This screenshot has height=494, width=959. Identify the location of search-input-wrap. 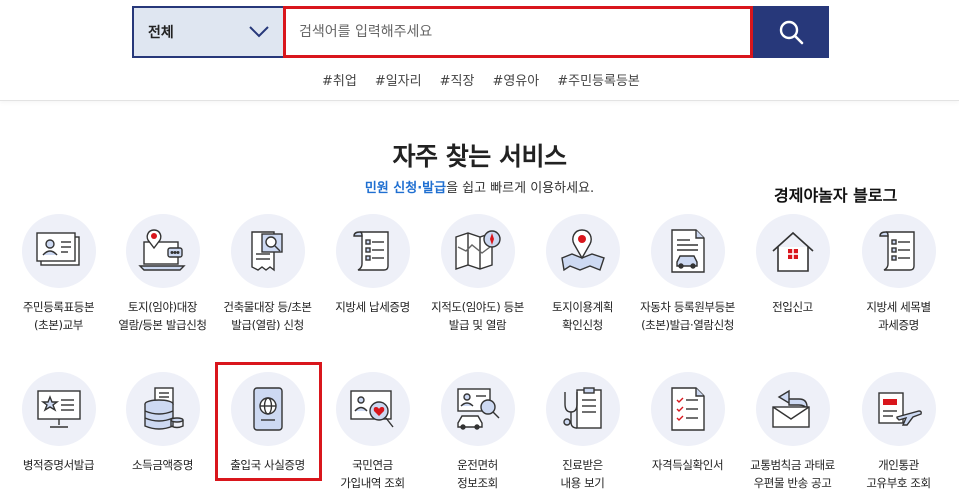
(518, 32).